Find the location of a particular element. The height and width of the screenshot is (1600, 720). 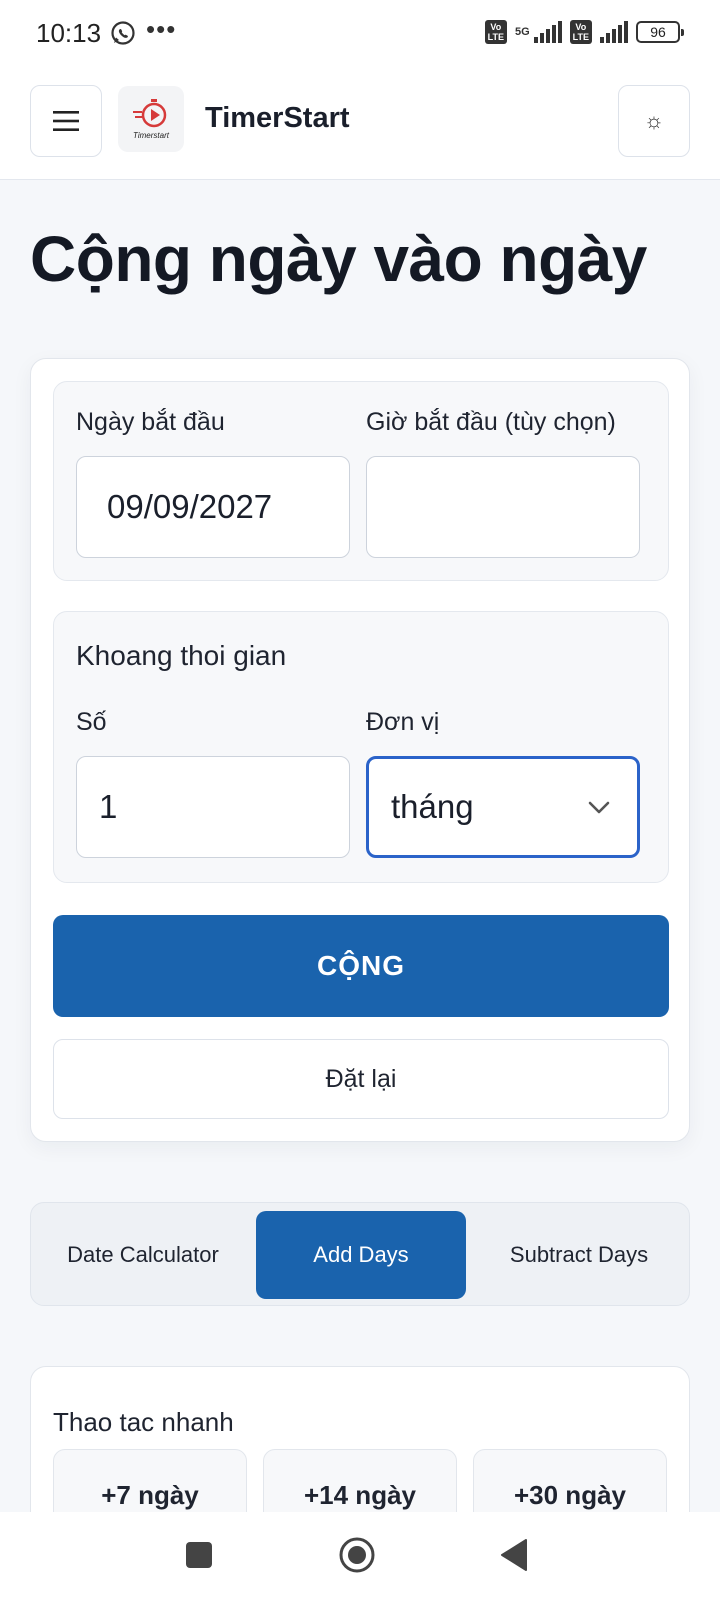

add-button: CỘNG is located at coordinates (361, 966).